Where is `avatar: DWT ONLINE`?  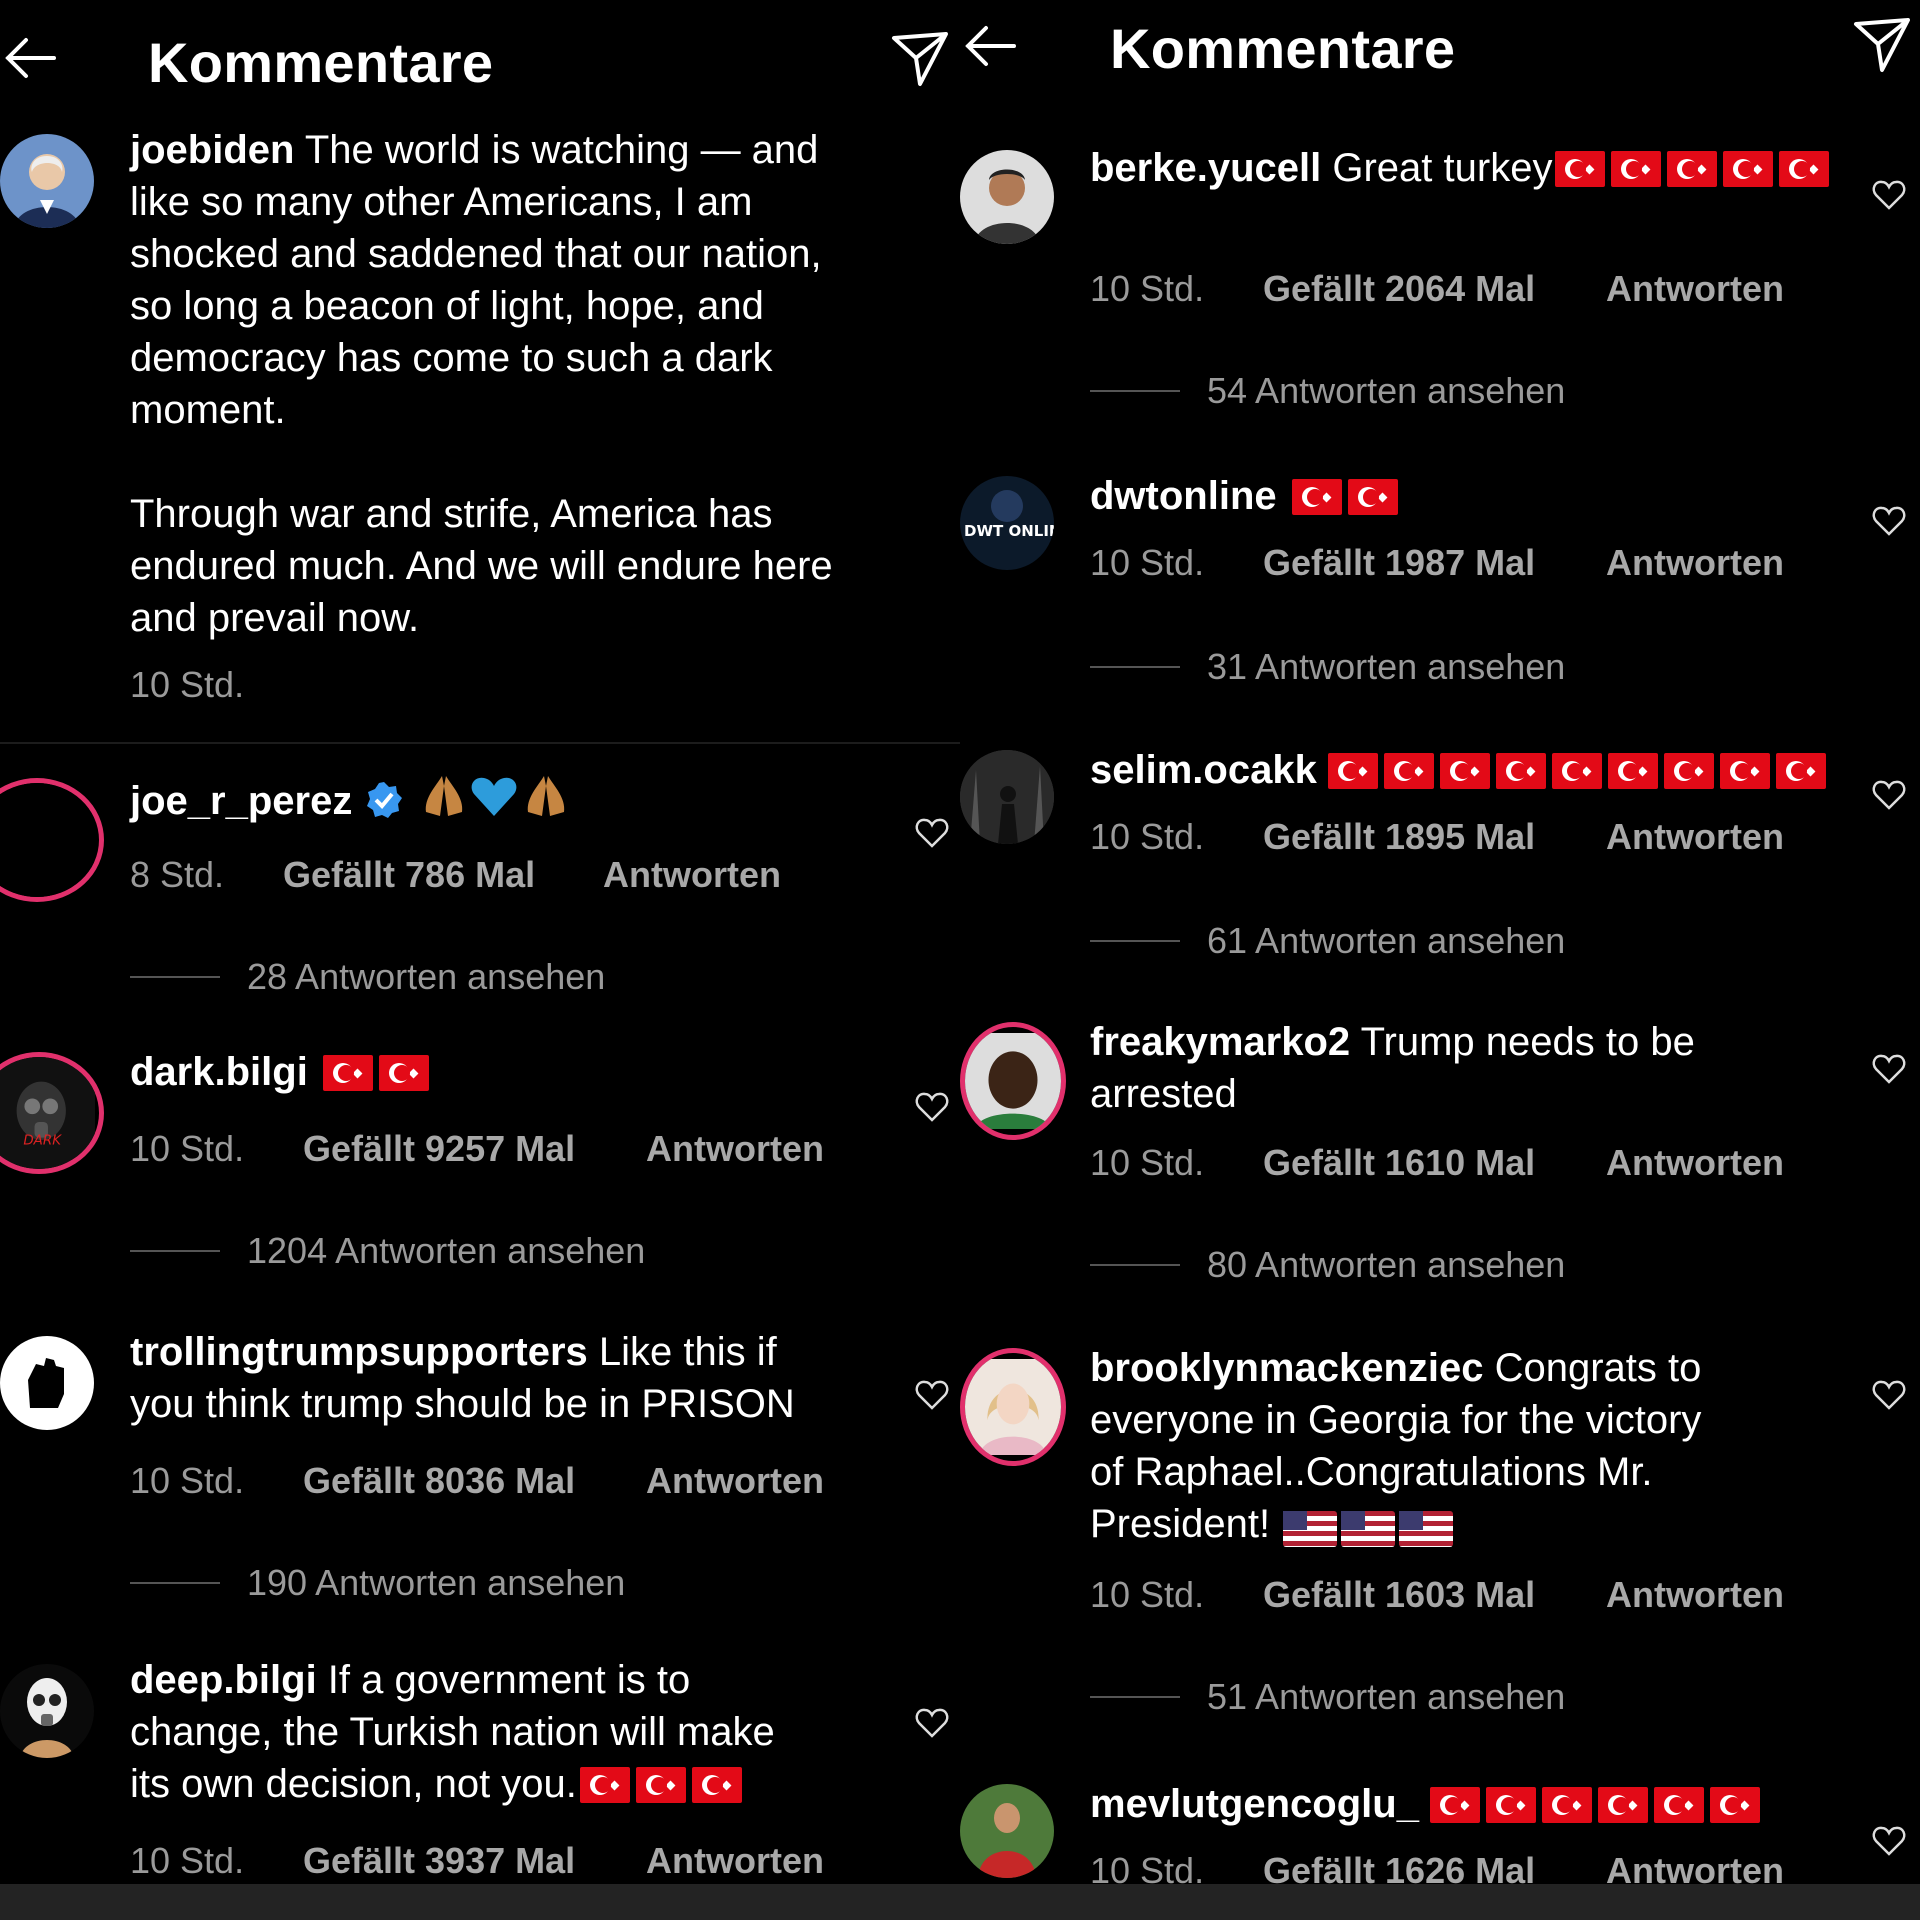
avatar: DWT ONLINE is located at coordinates (1007, 523).